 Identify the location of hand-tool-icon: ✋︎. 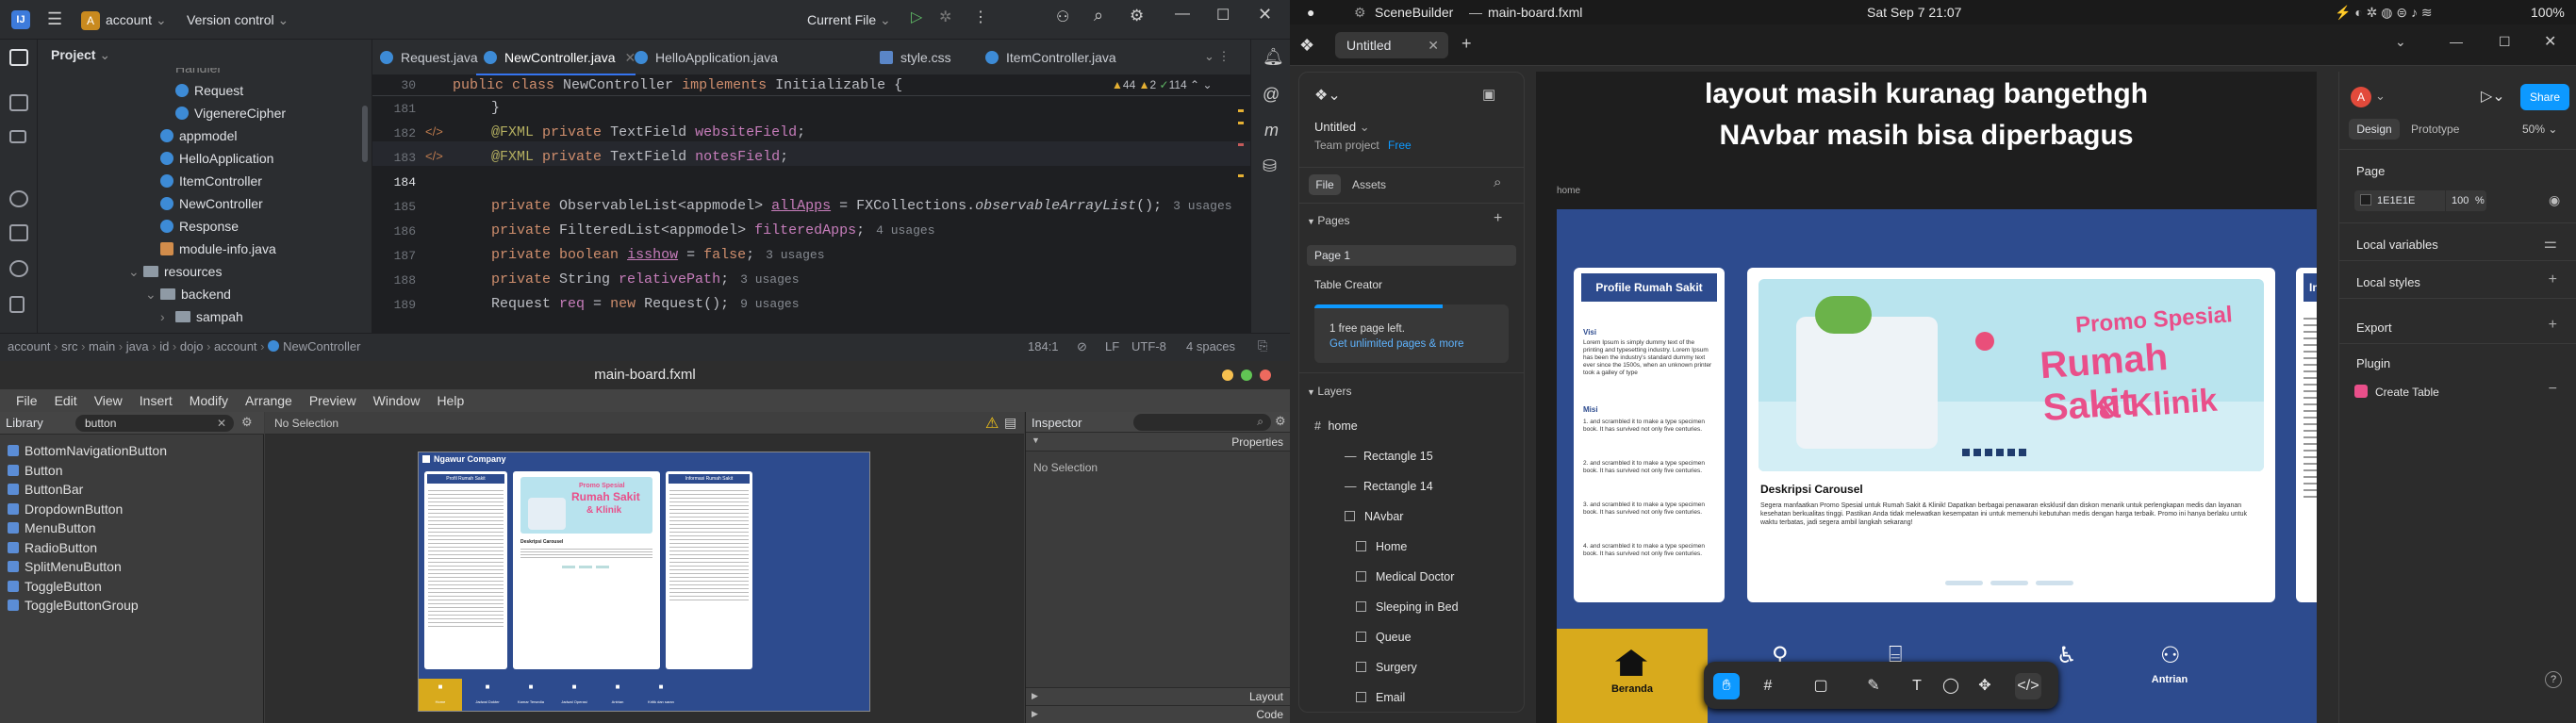
(1726, 686).